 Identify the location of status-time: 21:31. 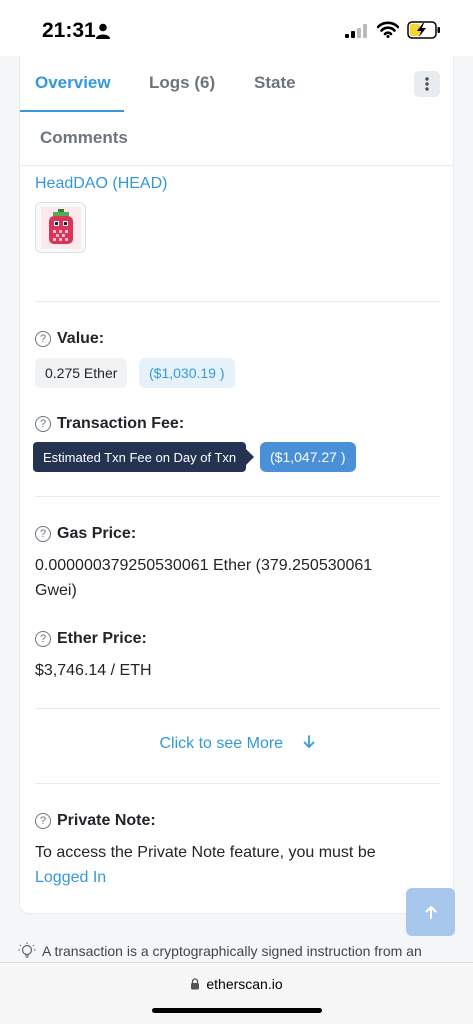
(69, 30).